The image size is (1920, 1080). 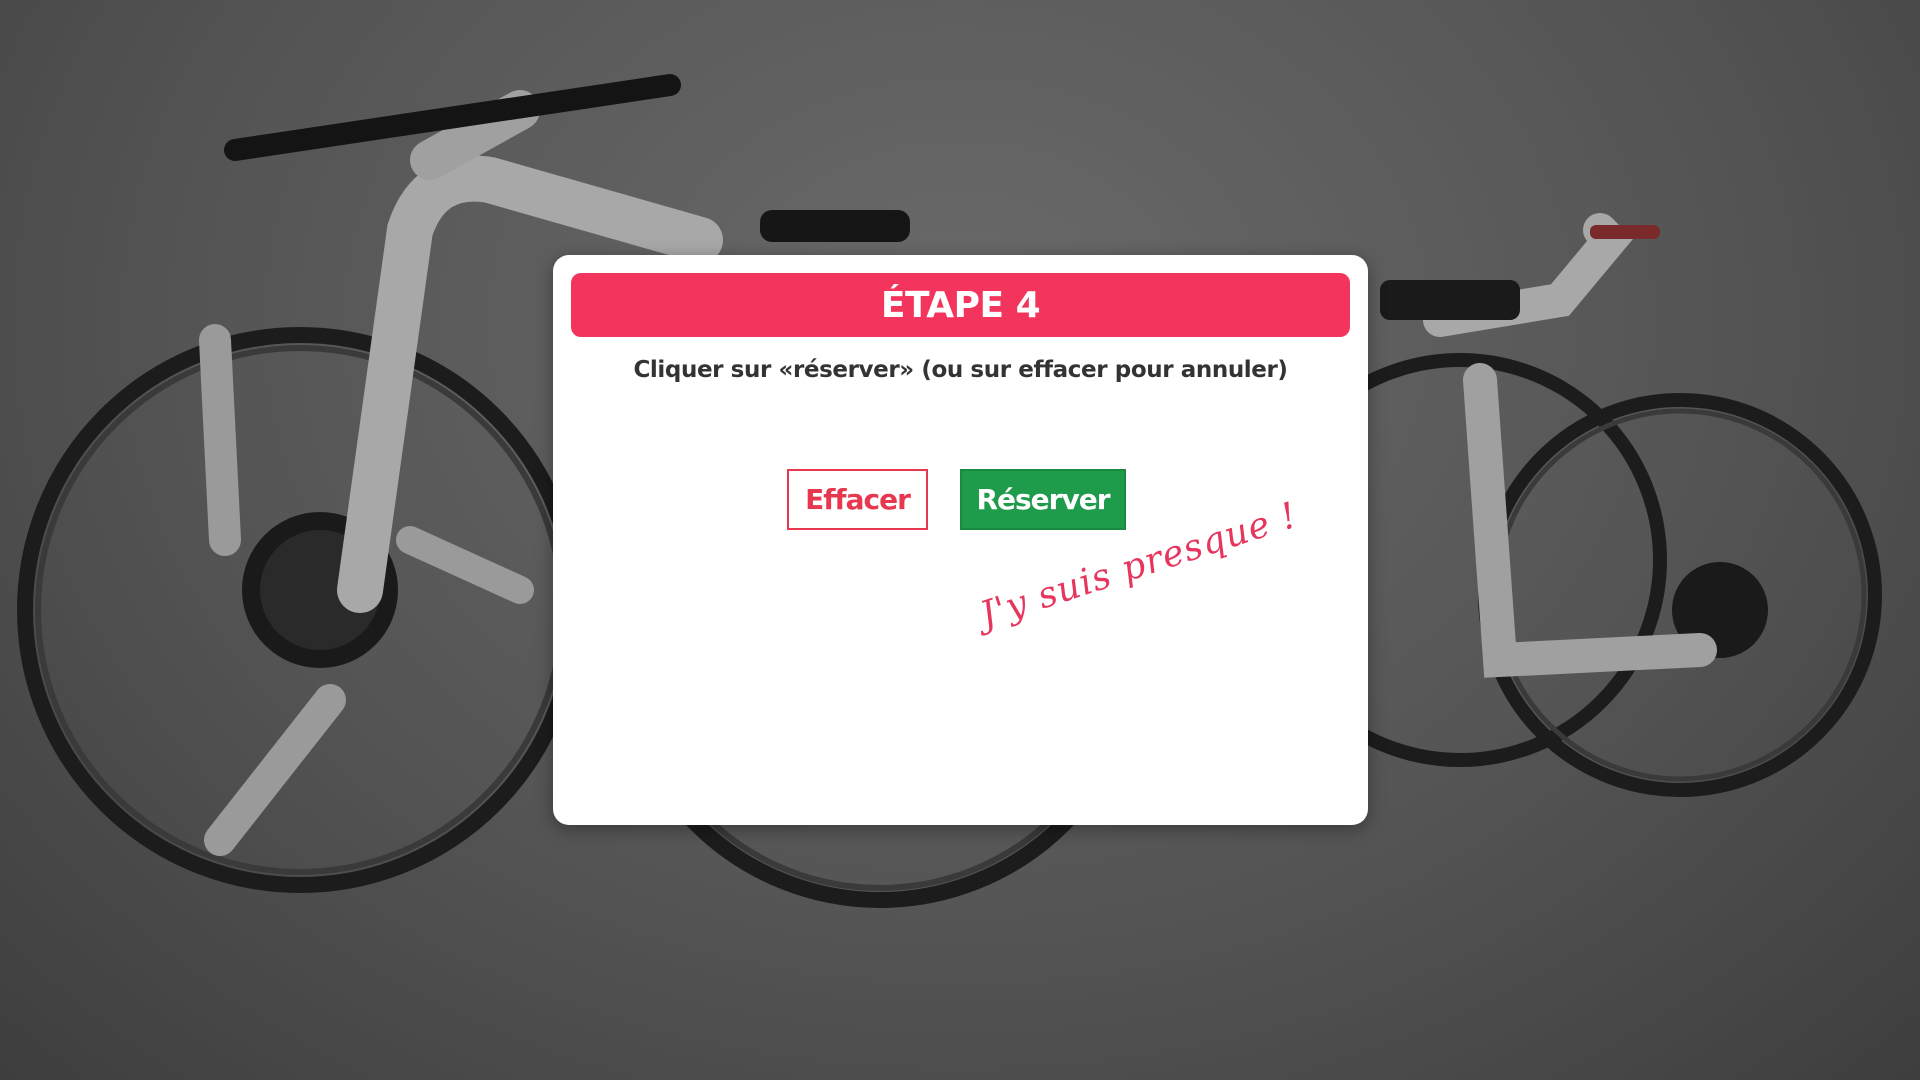 What do you see at coordinates (1043, 499) in the screenshot?
I see `reserve-button: Réserver` at bounding box center [1043, 499].